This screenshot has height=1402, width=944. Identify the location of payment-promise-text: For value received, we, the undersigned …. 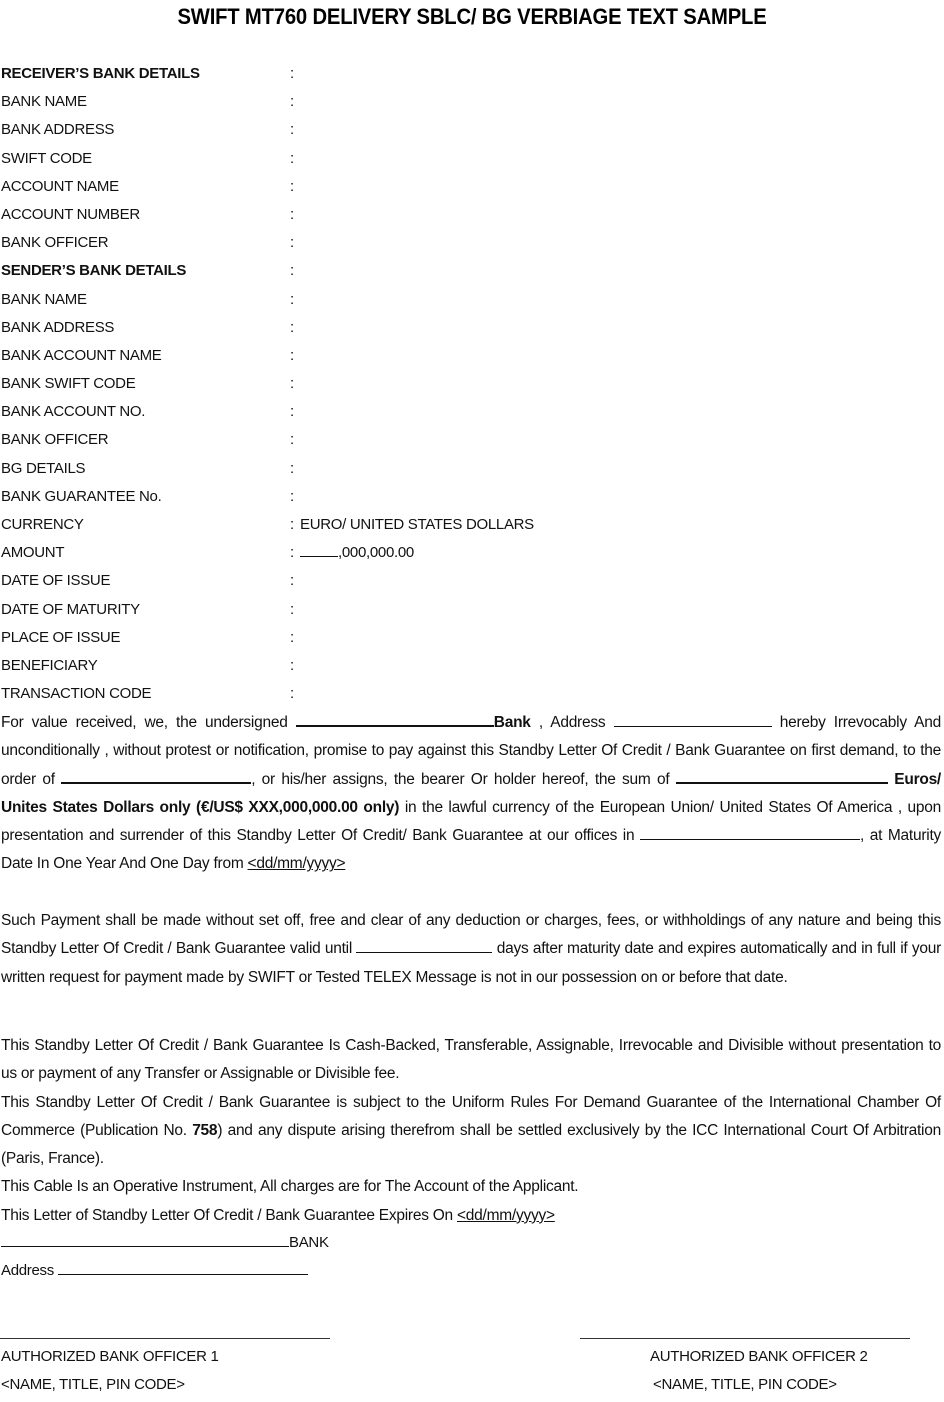
(471, 793).